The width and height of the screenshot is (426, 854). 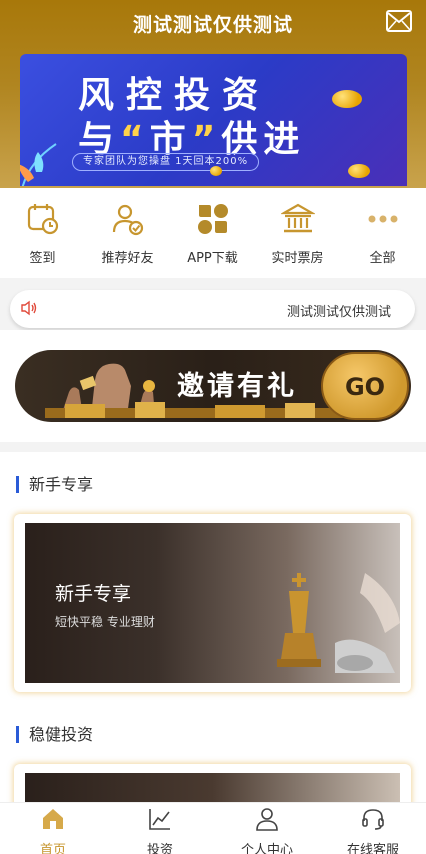 What do you see at coordinates (93, 594) in the screenshot?
I see `card-title: 新手专享` at bounding box center [93, 594].